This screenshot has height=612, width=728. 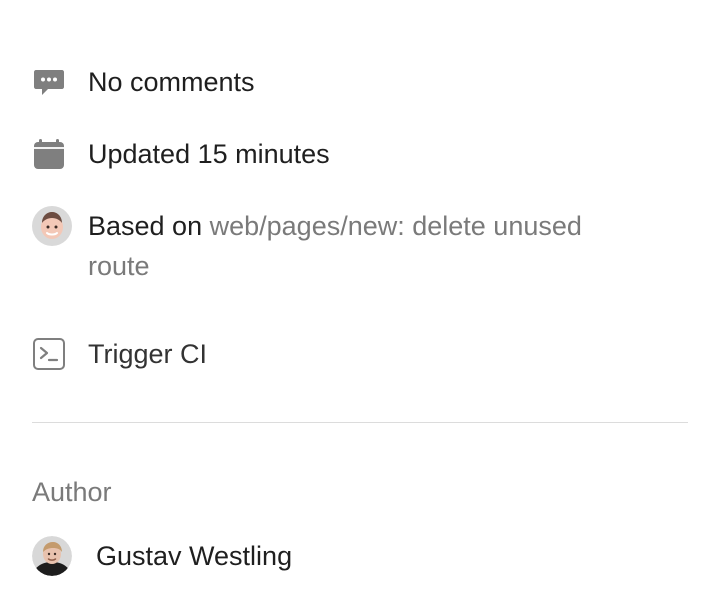 I want to click on author-avatar, so click(x=52, y=556).